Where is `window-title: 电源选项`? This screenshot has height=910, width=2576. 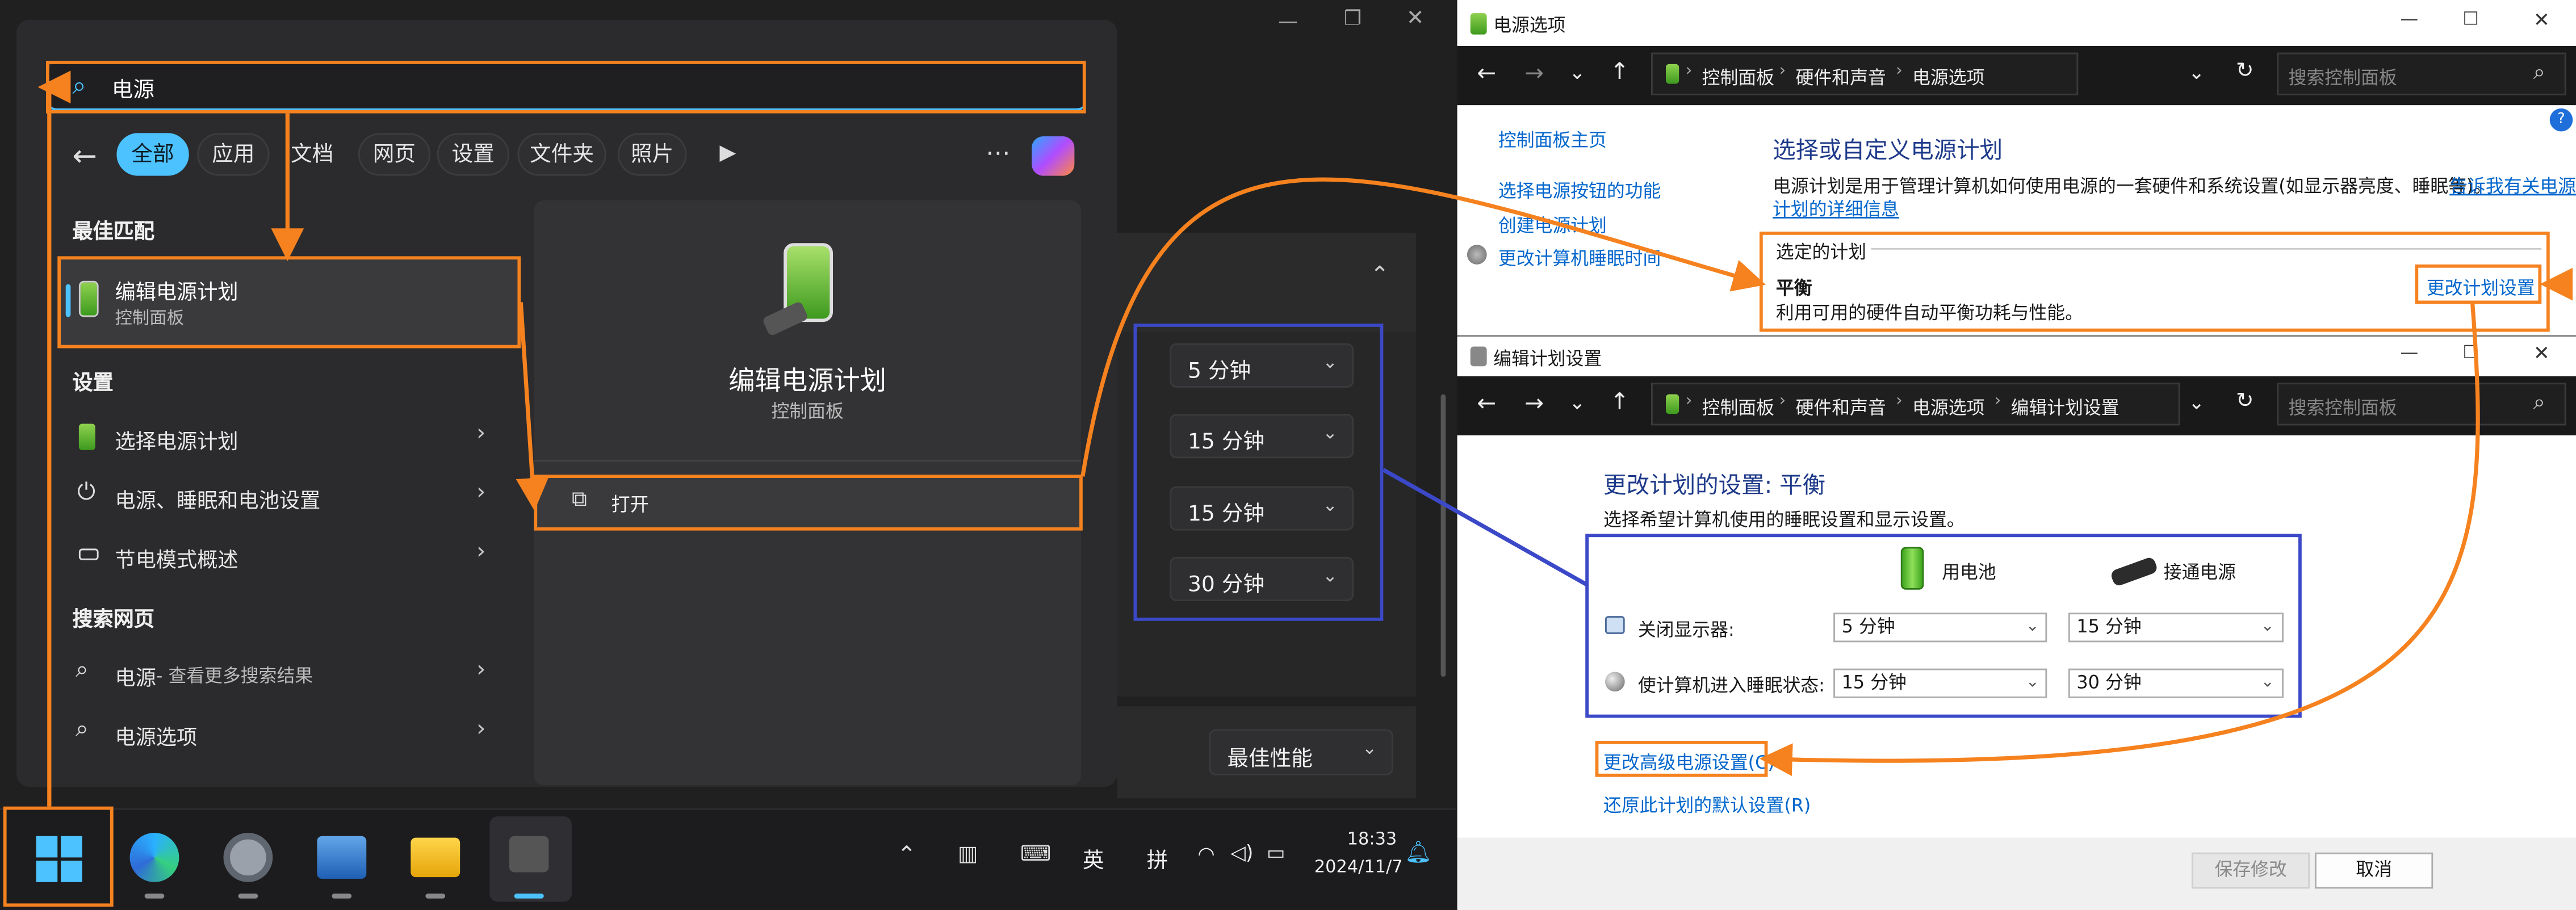 window-title: 电源选项 is located at coordinates (1529, 25).